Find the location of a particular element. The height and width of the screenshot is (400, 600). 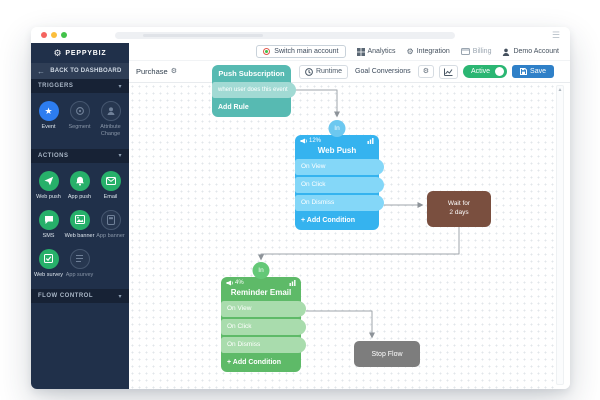

bell-icon is located at coordinates (79, 180).